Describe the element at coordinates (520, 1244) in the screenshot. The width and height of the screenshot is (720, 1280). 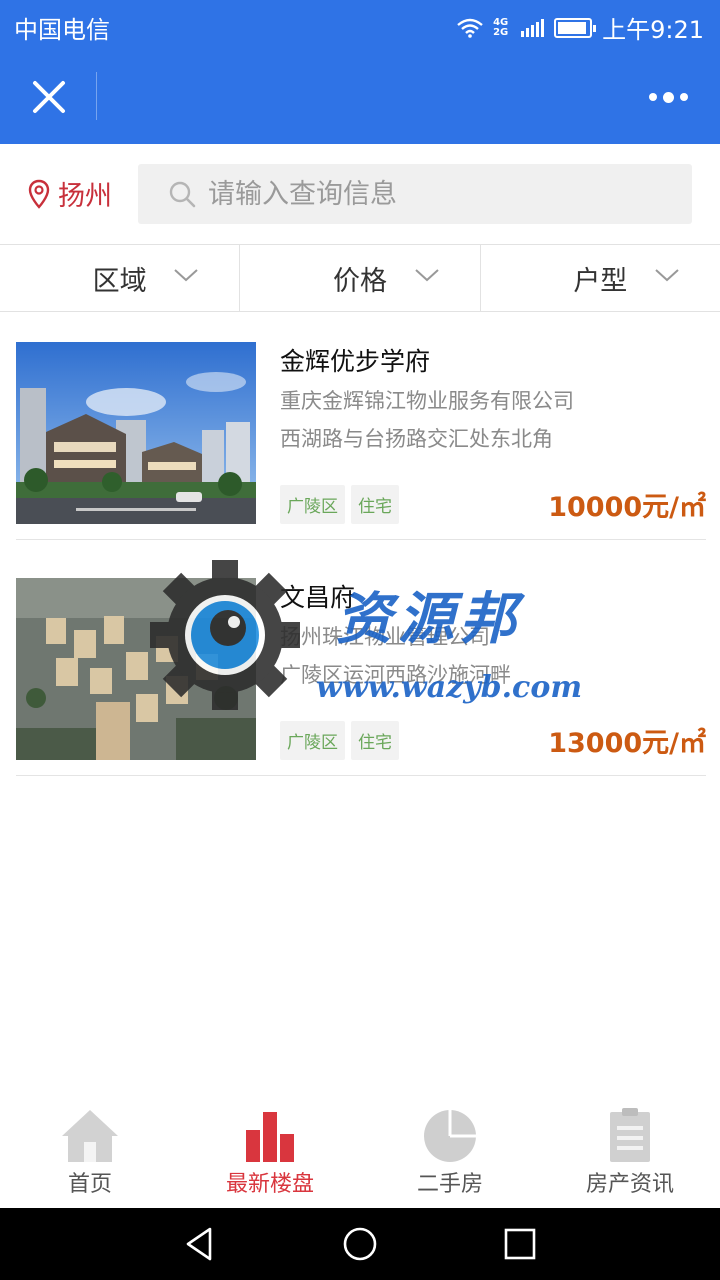
I see `recents-icon` at that location.